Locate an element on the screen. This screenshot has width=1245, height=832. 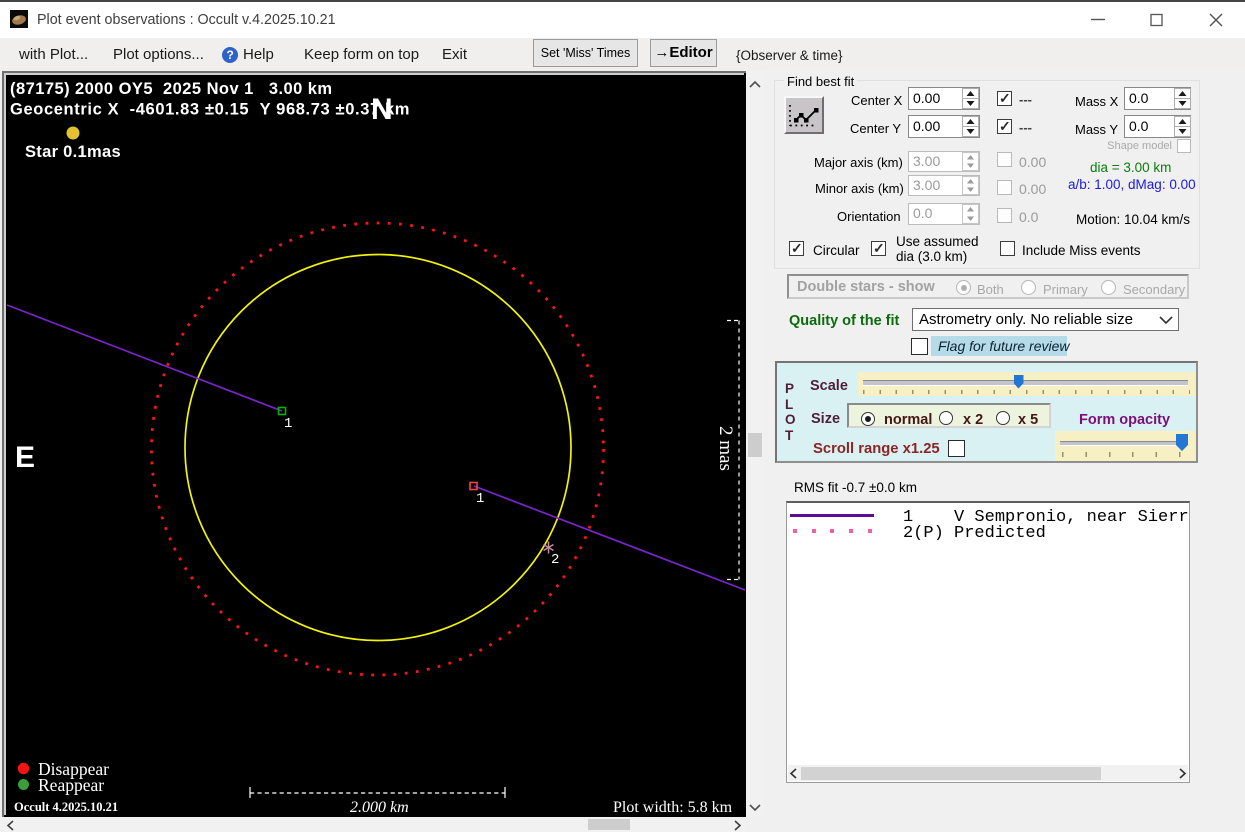
svg-text: Star 0.1mas is located at coordinates (73, 152).